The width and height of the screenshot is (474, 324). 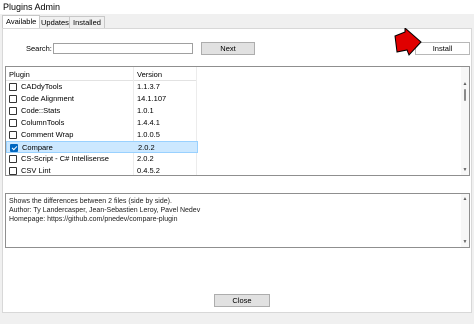 I want to click on list-item: Code::Stats 1.0.1, so click(x=102, y=111).